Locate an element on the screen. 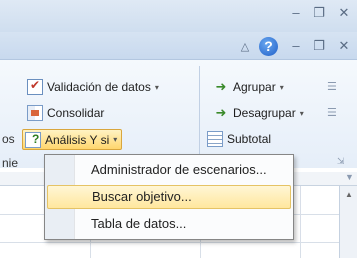 This screenshot has width=357, height=258. subtotal-icon is located at coordinates (215, 139).